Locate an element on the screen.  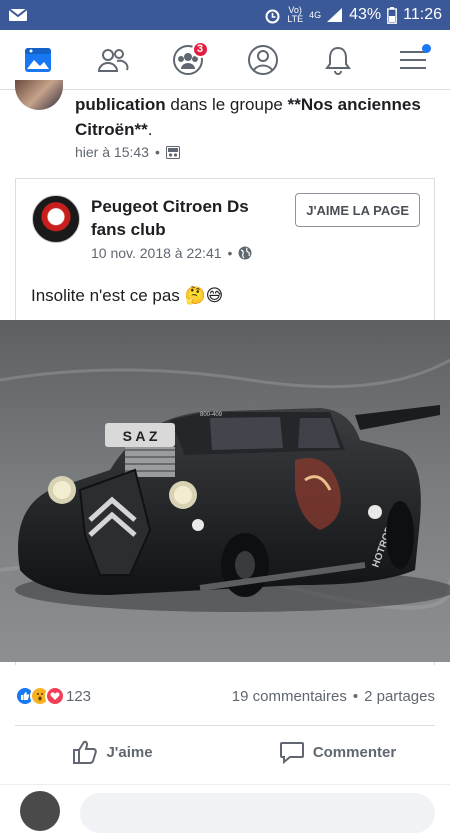
post-timestamp: hier à 15:43 is located at coordinates (112, 152).